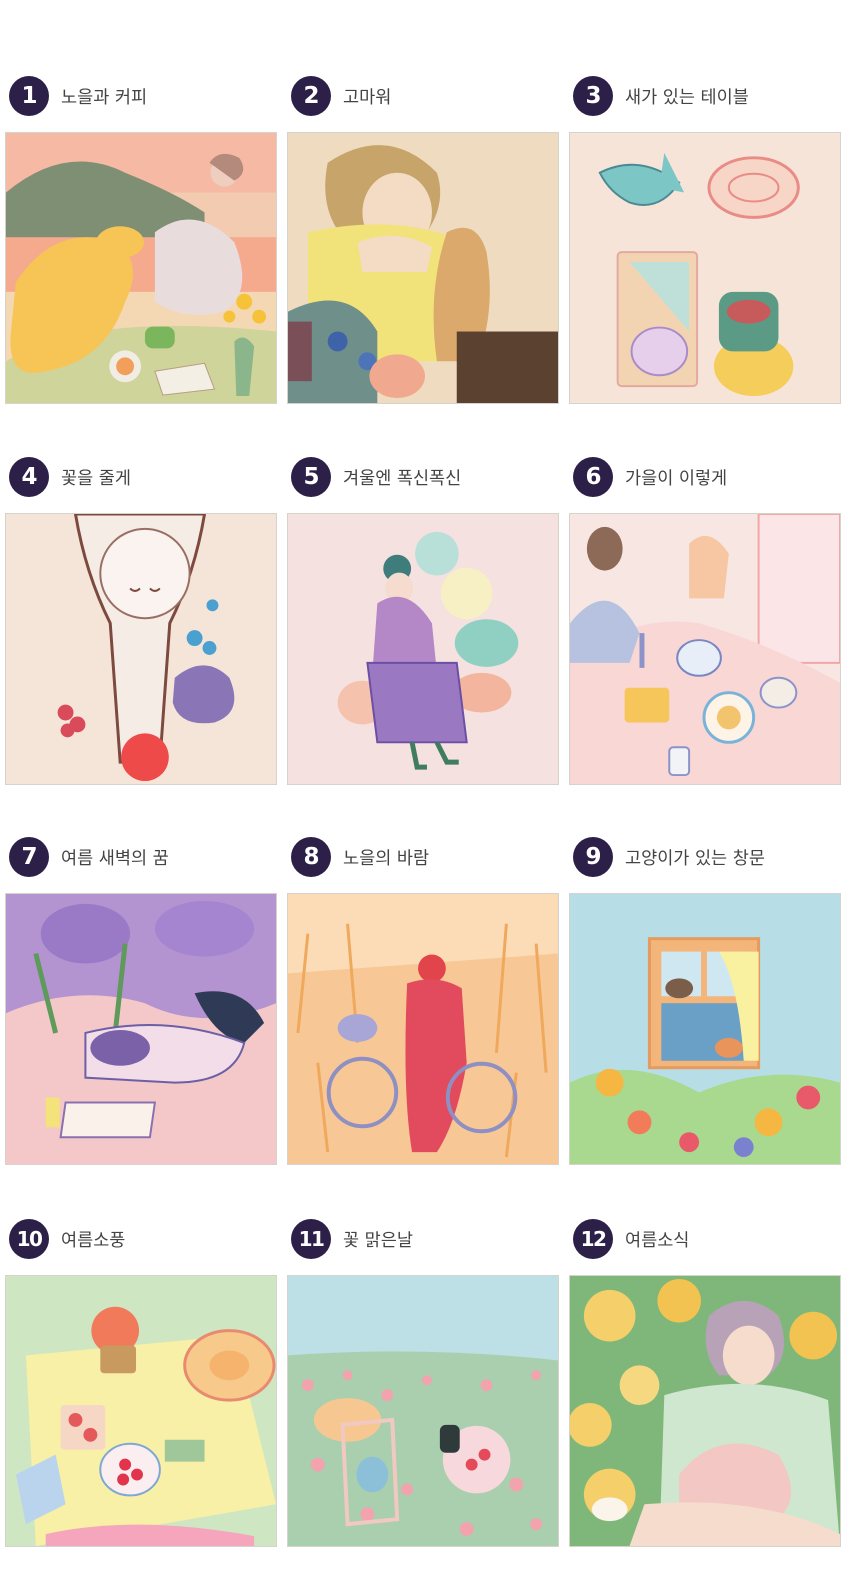 The image size is (860, 1591). I want to click on artwork-header: 1 노을과 커피, so click(78, 96).